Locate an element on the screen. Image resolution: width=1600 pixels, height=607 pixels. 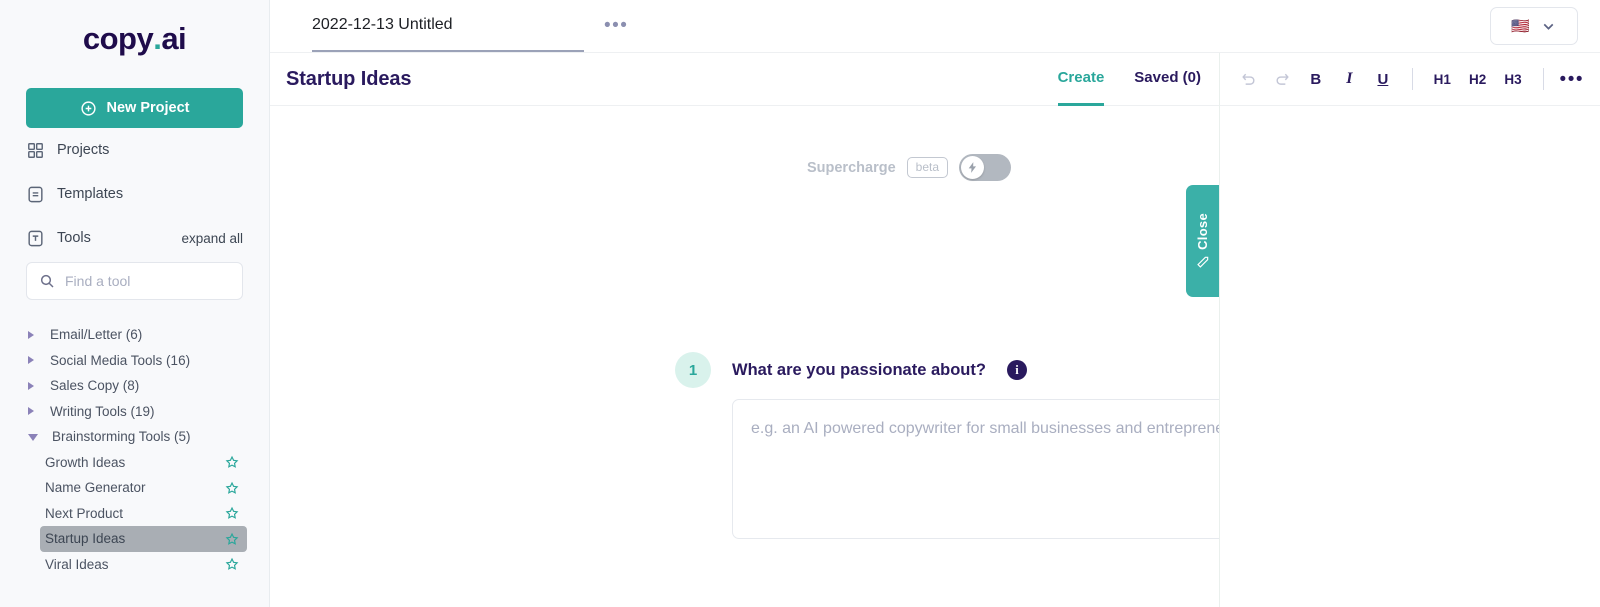
heading-2-button: H2 is located at coordinates (1477, 79).